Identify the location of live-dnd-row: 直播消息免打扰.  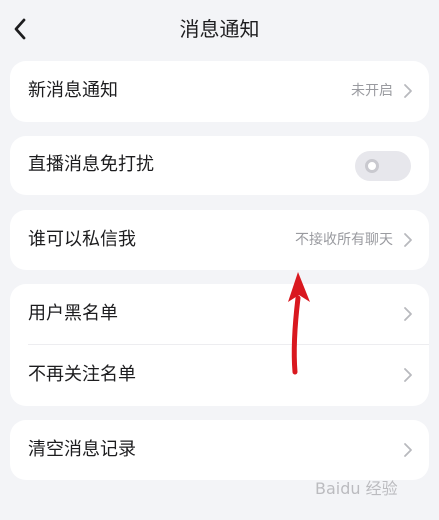
(219, 165).